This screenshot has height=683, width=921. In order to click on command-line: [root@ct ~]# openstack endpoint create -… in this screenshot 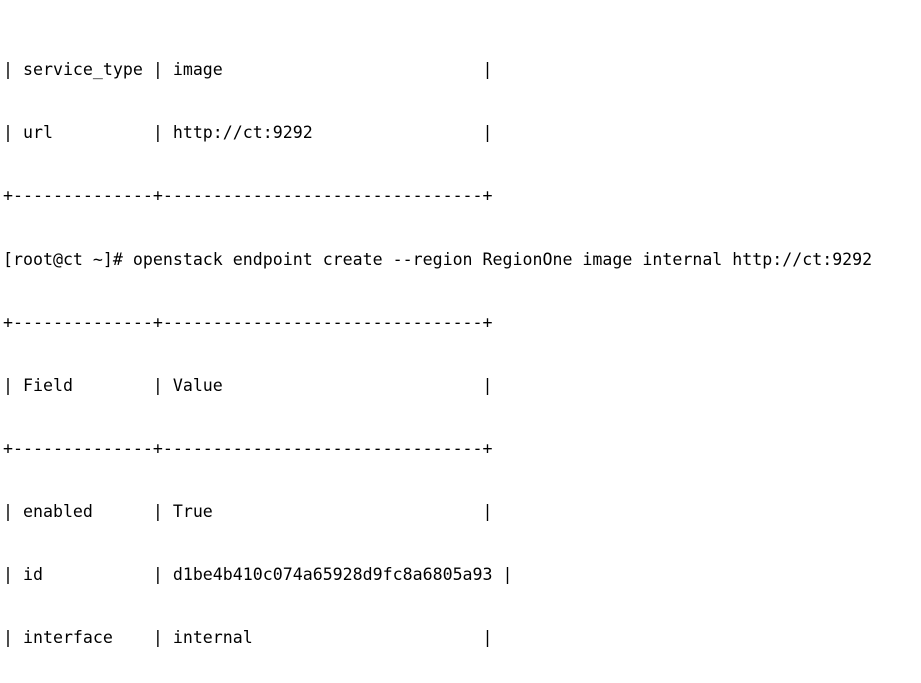, I will do `click(438, 259)`.